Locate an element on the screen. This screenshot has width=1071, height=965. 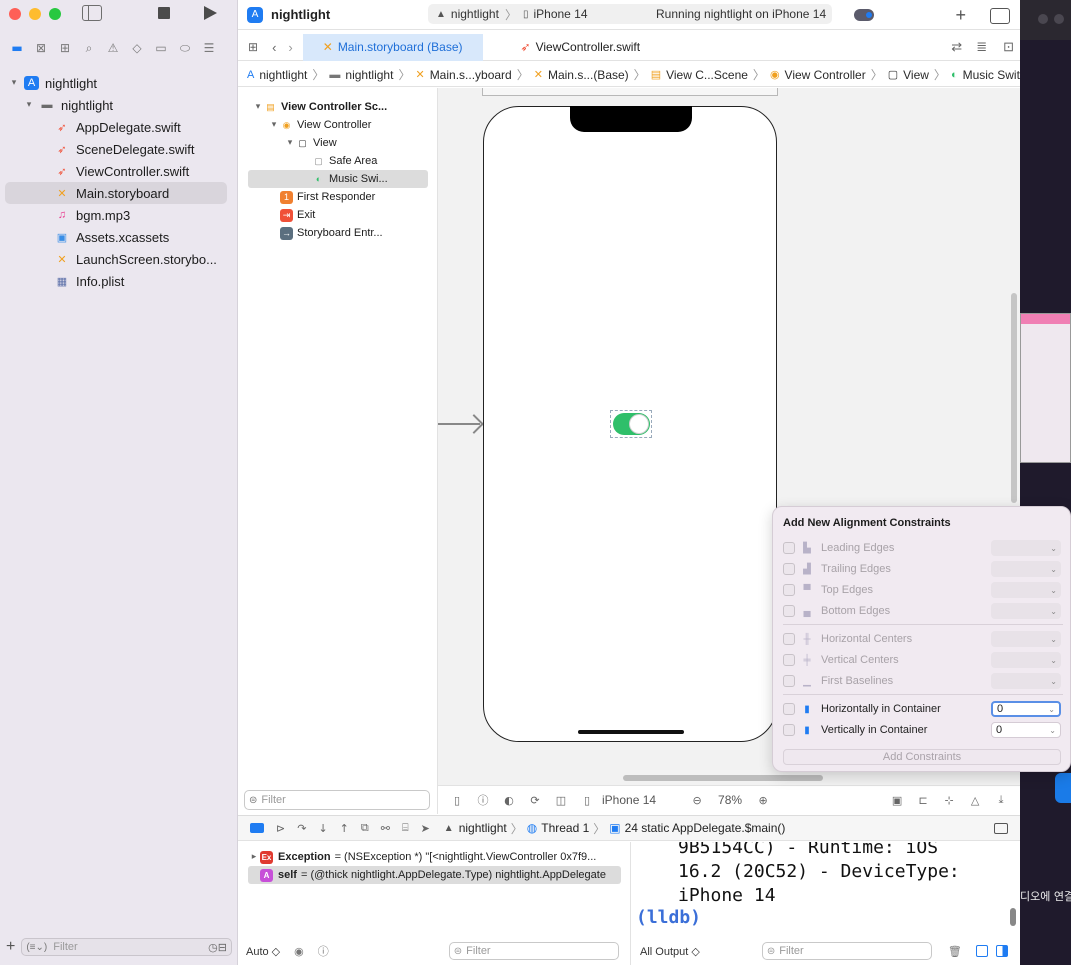
variables-filter-input: ⊜ Filter is located at coordinates (533, 951).